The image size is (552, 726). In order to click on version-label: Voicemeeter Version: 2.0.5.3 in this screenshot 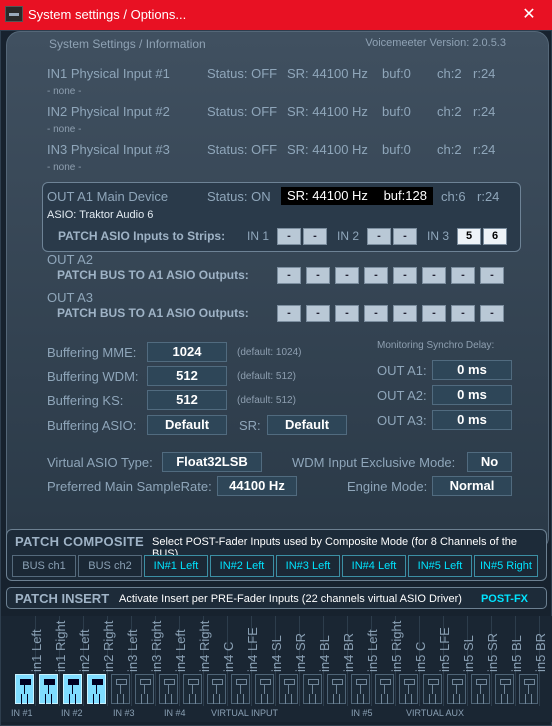, I will do `click(435, 43)`.